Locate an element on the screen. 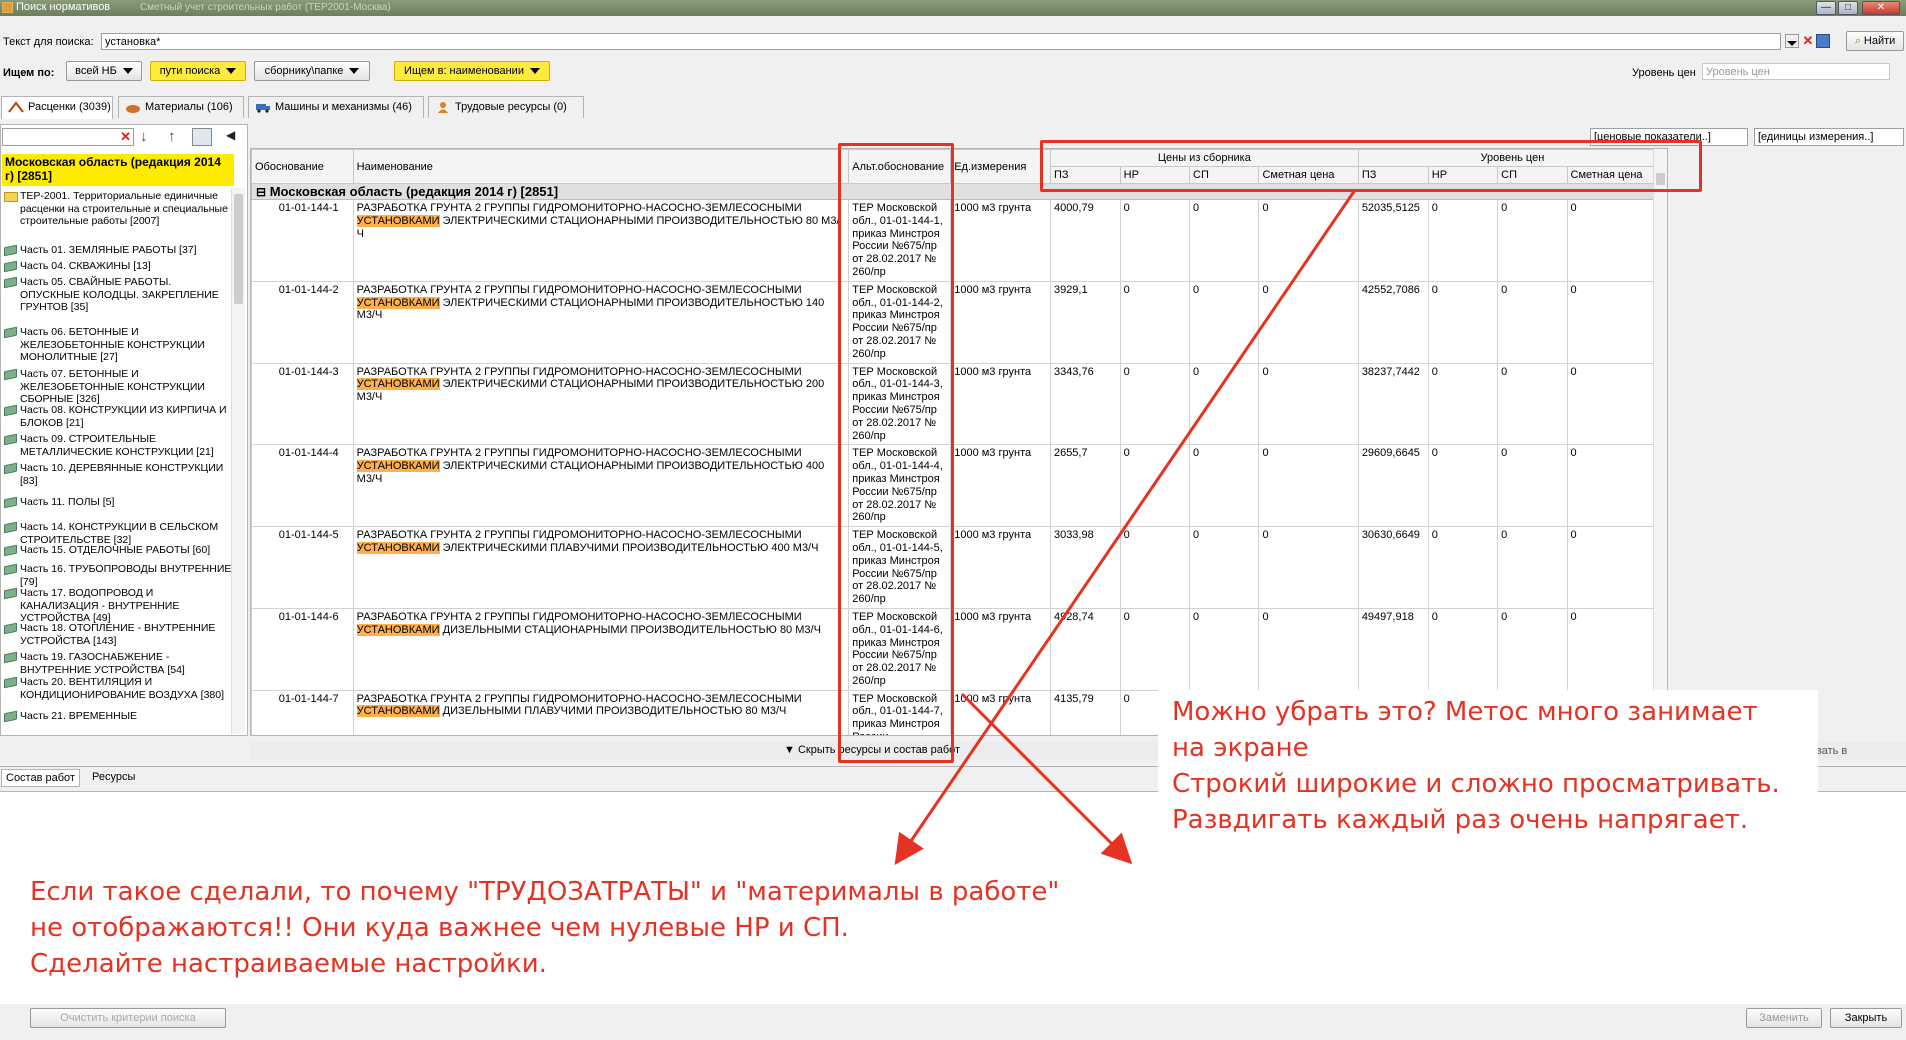 The image size is (1906, 1040). annotation-right-line: Можно убрать это? Метос много занимает is located at coordinates (1465, 712).